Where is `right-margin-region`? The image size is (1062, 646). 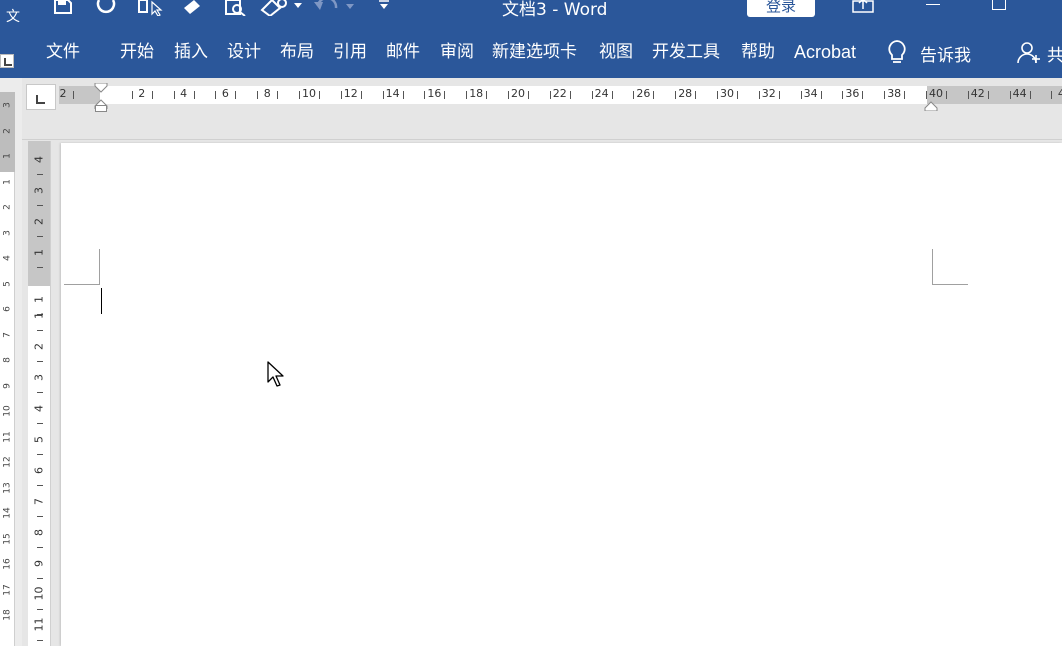
right-margin-region is located at coordinates (994, 95).